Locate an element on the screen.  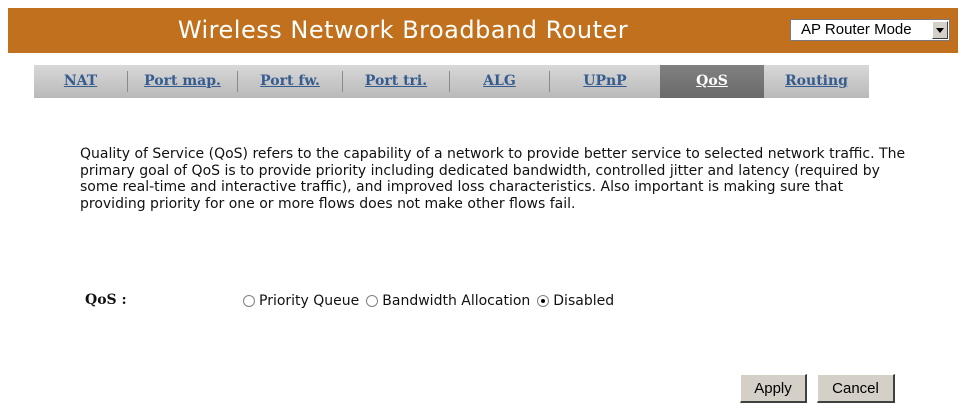
apply-button: Apply is located at coordinates (773, 388).